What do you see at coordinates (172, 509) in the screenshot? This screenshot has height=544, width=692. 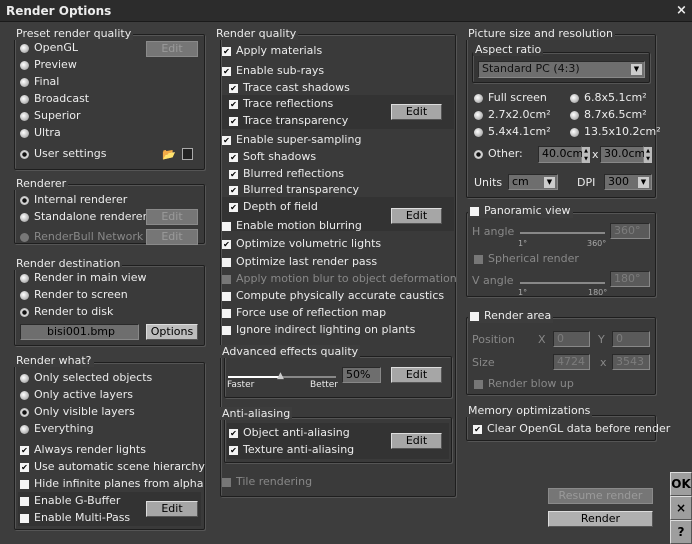 I see `gbuffer-edit-button: Edit` at bounding box center [172, 509].